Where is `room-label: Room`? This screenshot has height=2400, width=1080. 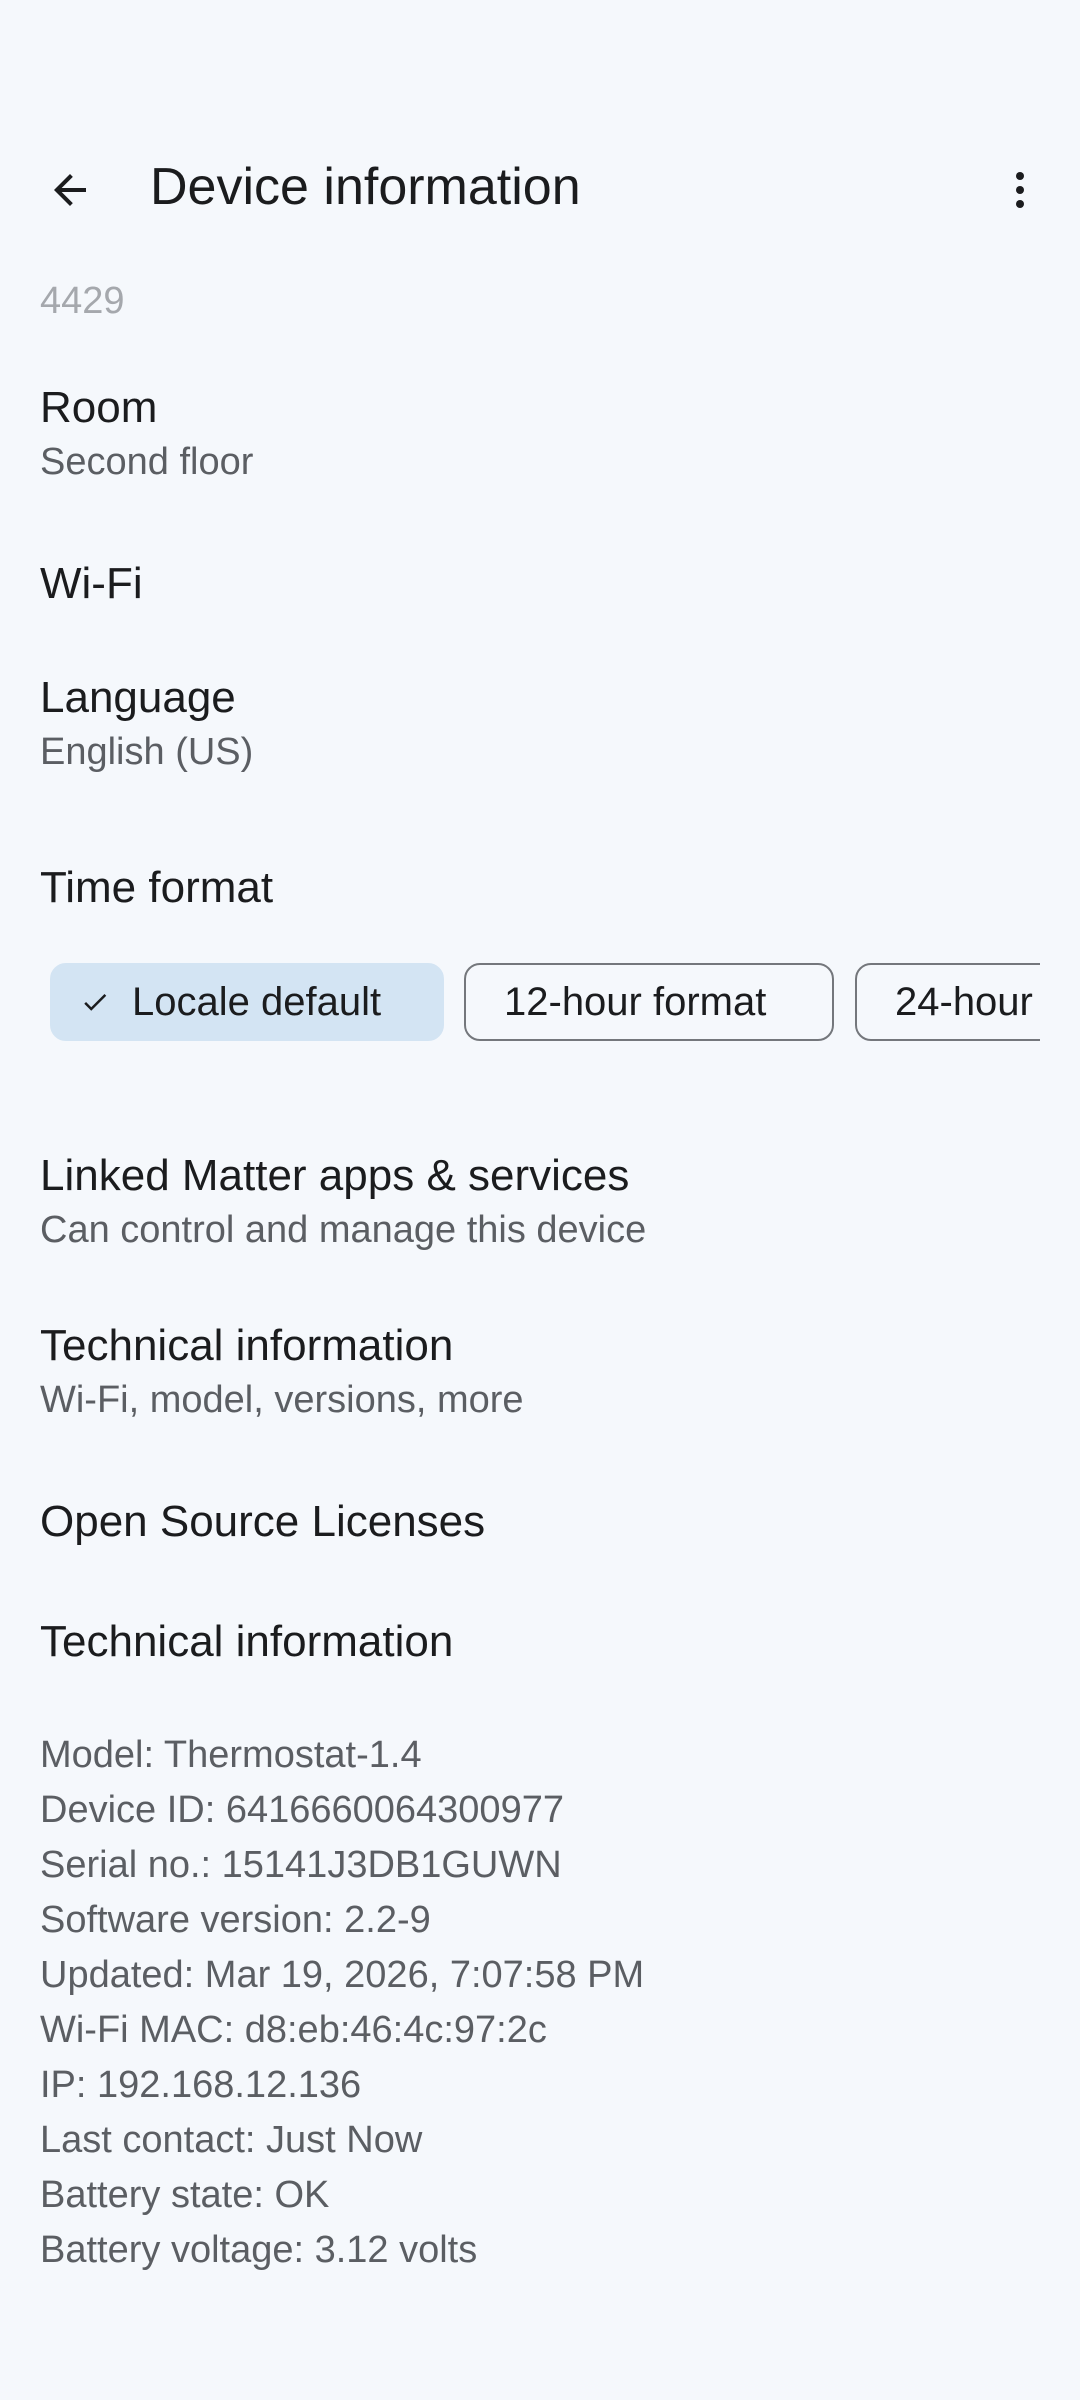
room-label: Room is located at coordinates (99, 407).